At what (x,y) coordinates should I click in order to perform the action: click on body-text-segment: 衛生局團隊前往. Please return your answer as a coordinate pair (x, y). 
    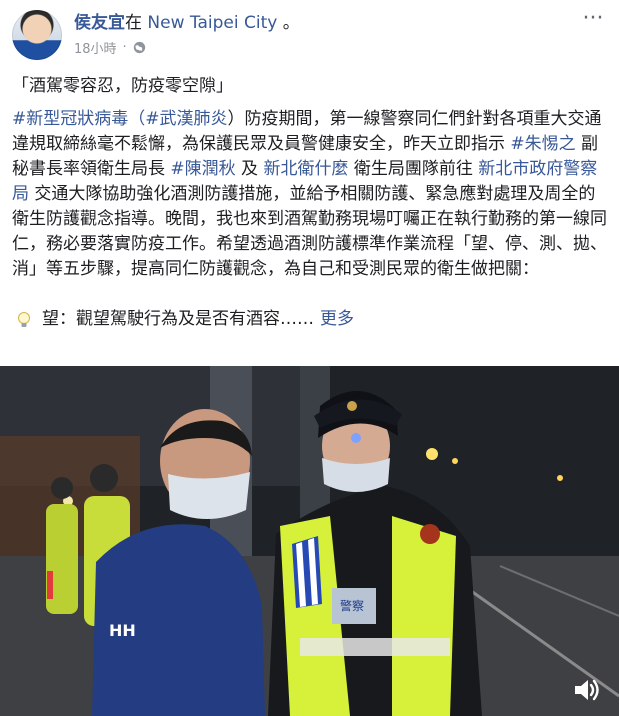
    Looking at the image, I should click on (413, 169).